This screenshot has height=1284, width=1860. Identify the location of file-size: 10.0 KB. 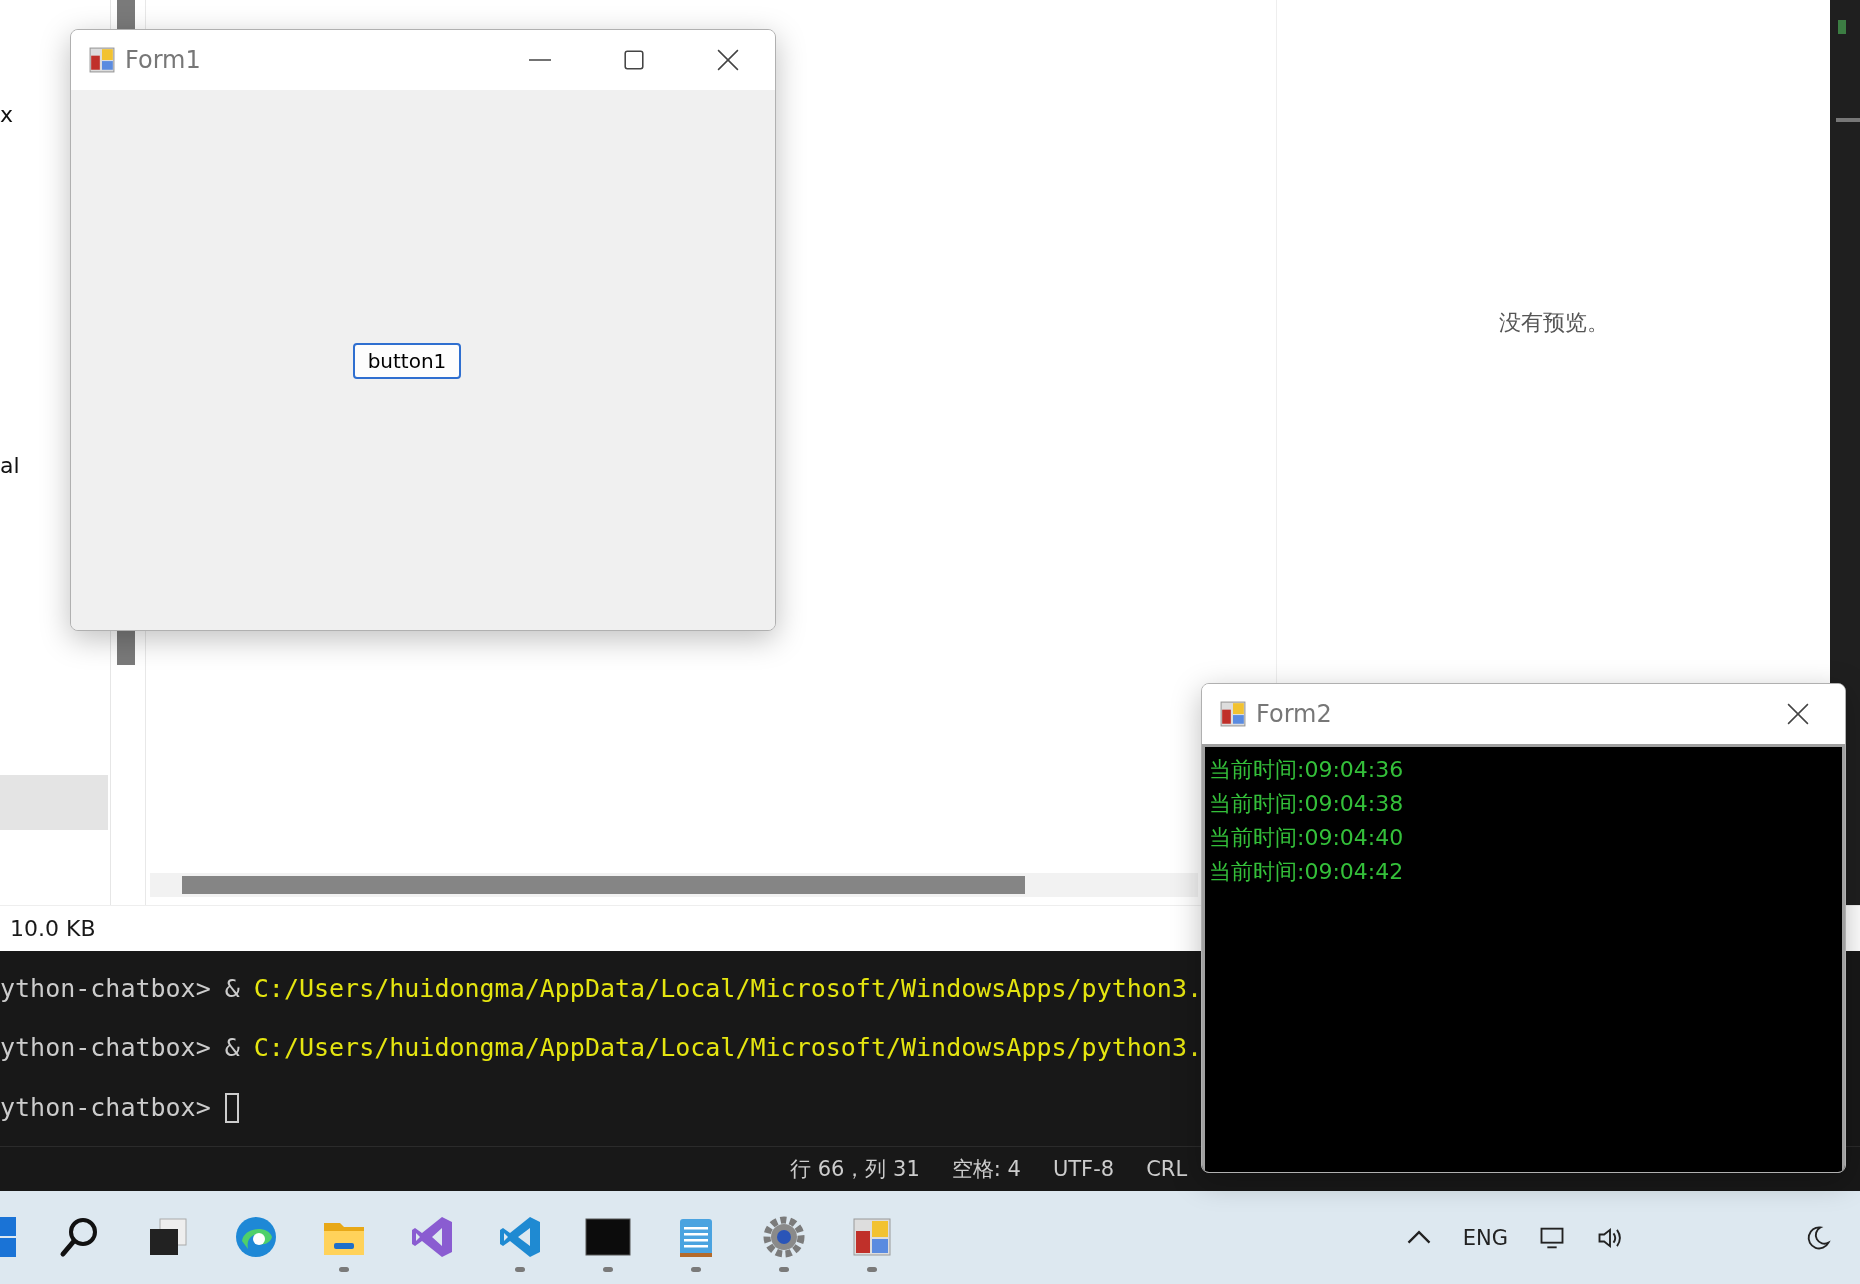
(53, 928).